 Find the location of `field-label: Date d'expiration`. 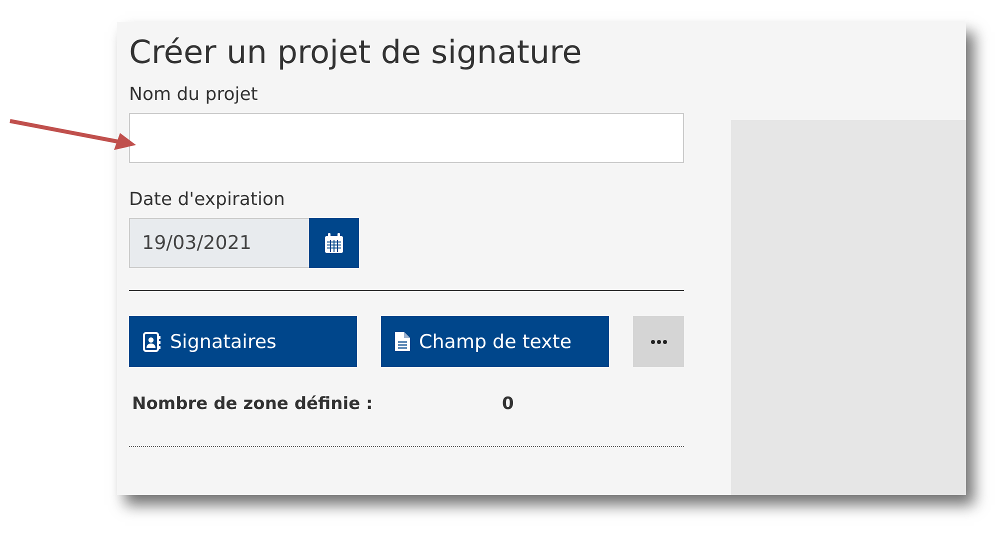

field-label: Date d'expiration is located at coordinates (207, 199).